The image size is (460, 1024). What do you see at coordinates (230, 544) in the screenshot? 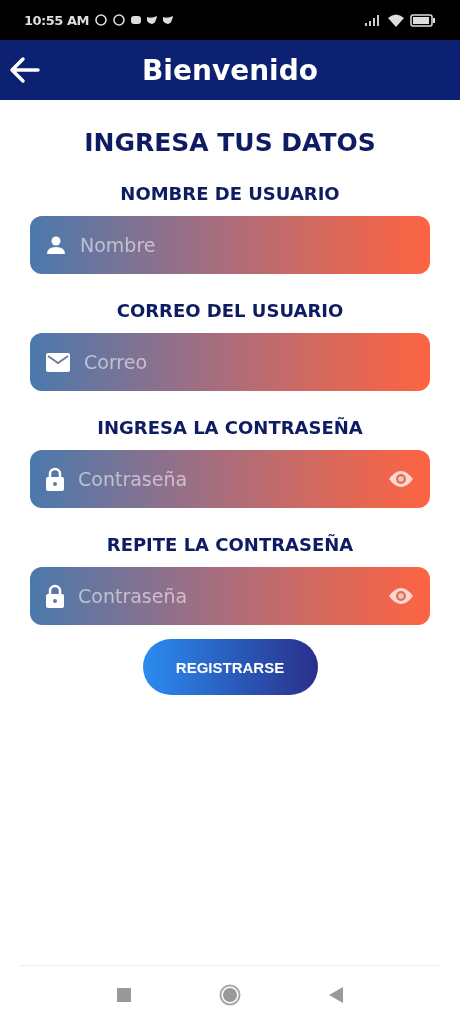
I see `field-label: REPITE LA CONTRASEÑA` at bounding box center [230, 544].